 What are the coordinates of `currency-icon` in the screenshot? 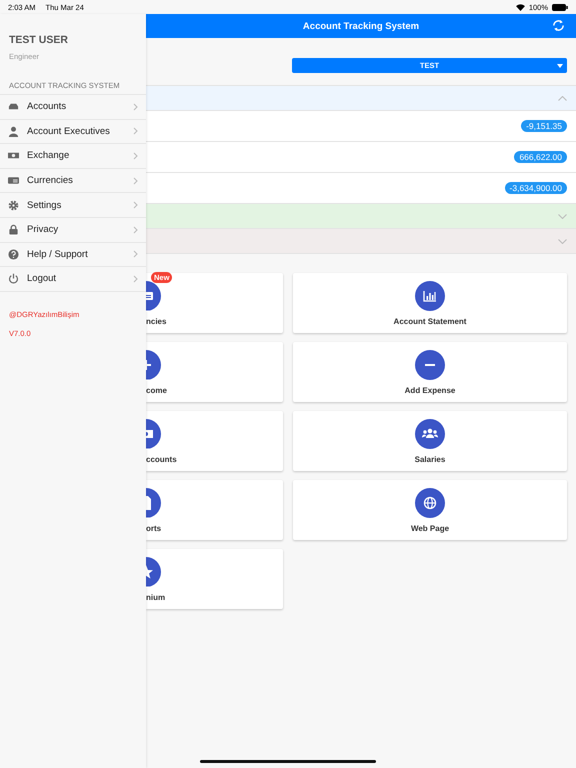 It's located at (13, 180).